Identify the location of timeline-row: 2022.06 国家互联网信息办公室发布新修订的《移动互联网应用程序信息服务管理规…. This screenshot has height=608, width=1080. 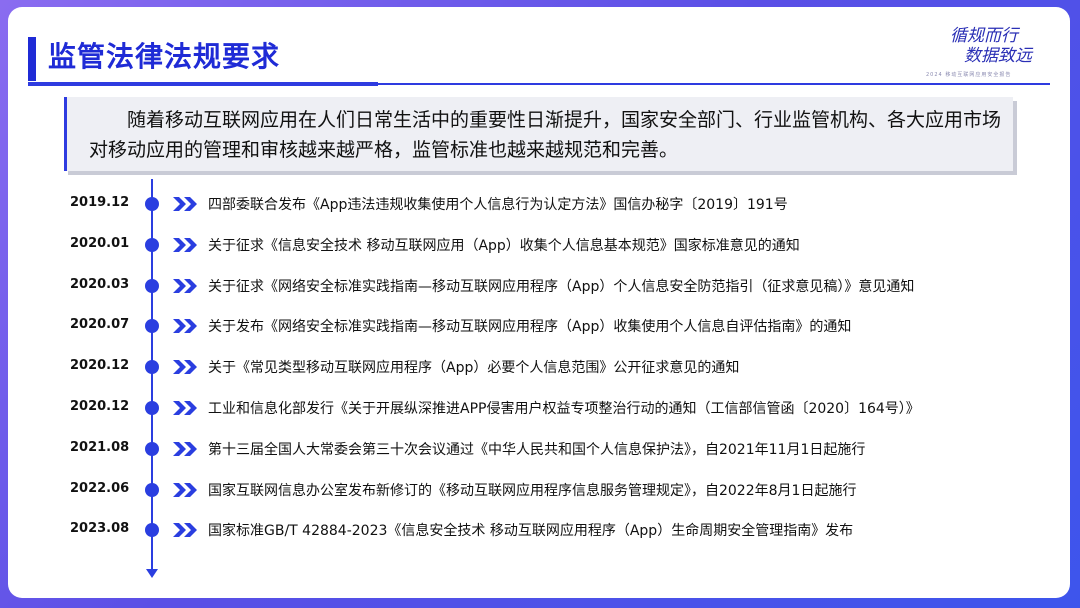
(539, 490).